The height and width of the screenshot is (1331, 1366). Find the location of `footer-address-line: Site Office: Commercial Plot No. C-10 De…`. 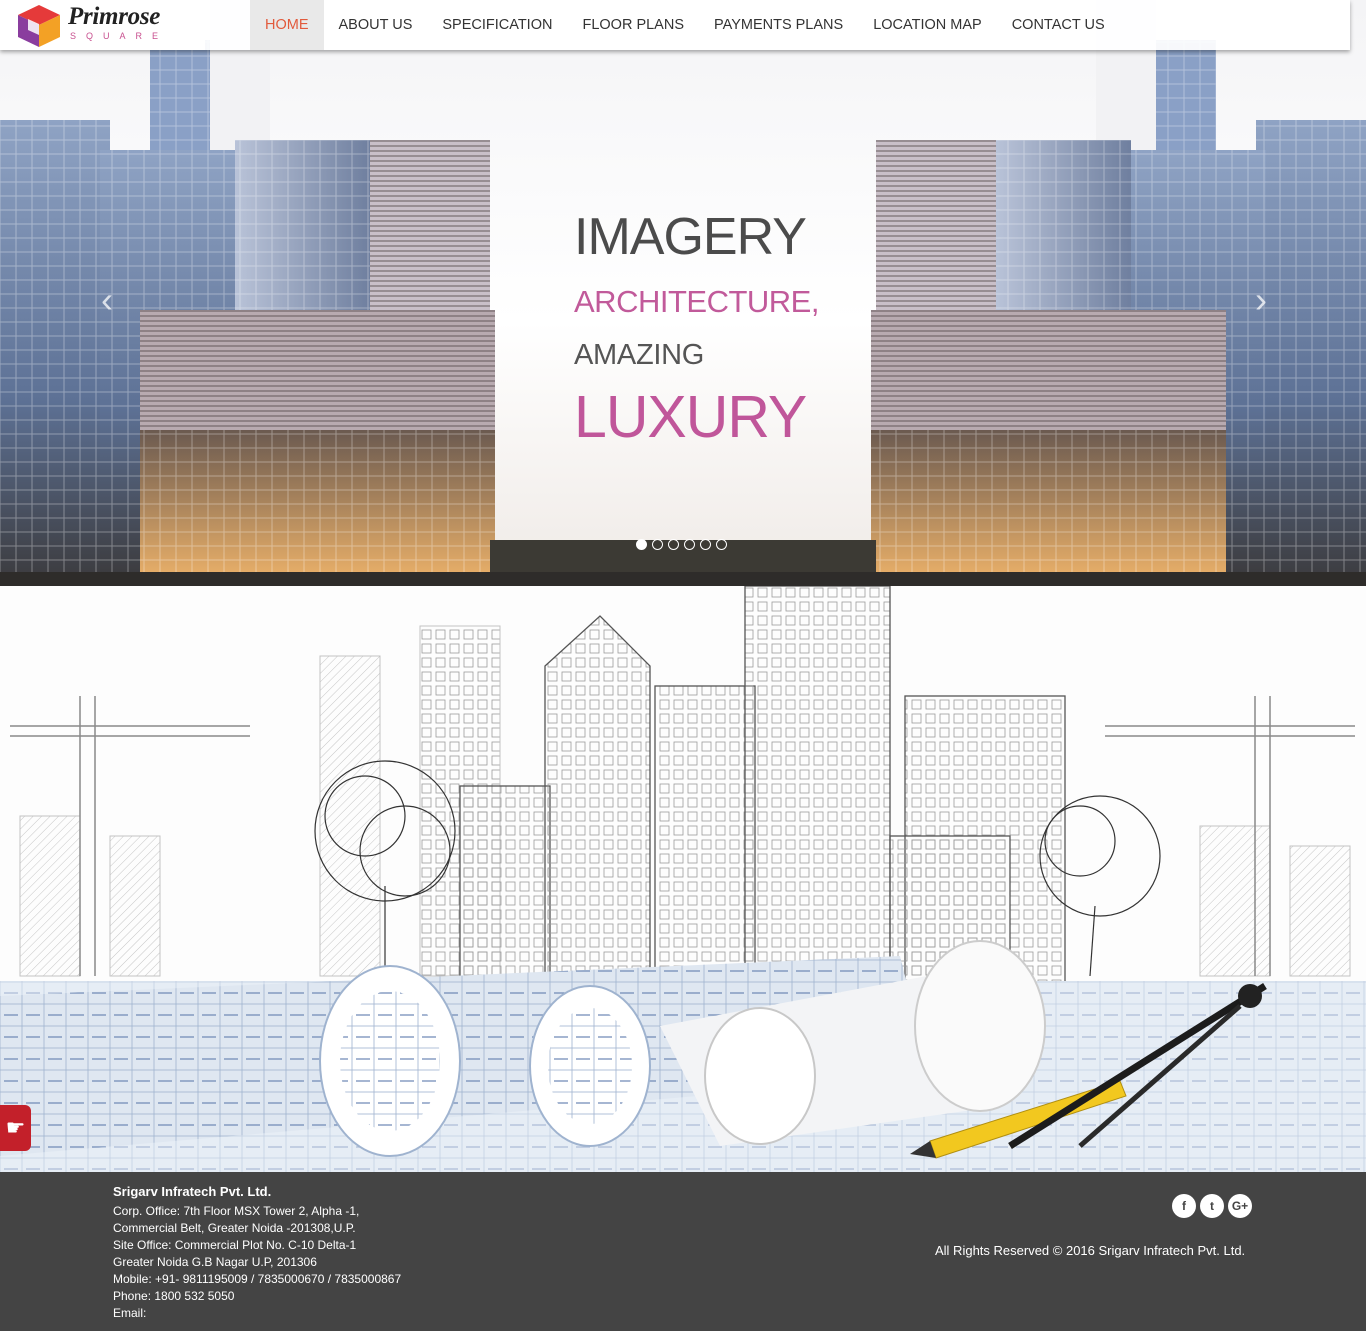

footer-address-line: Site Office: Commercial Plot No. C-10 De… is located at coordinates (235, 1245).